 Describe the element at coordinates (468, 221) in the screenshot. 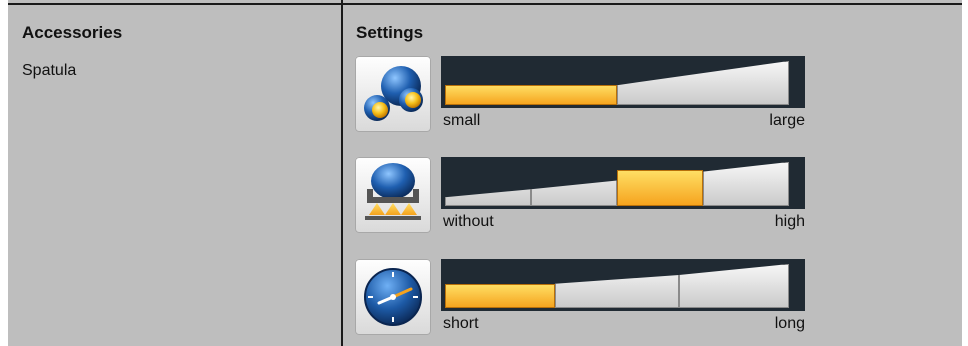

I see `min-label: without` at that location.